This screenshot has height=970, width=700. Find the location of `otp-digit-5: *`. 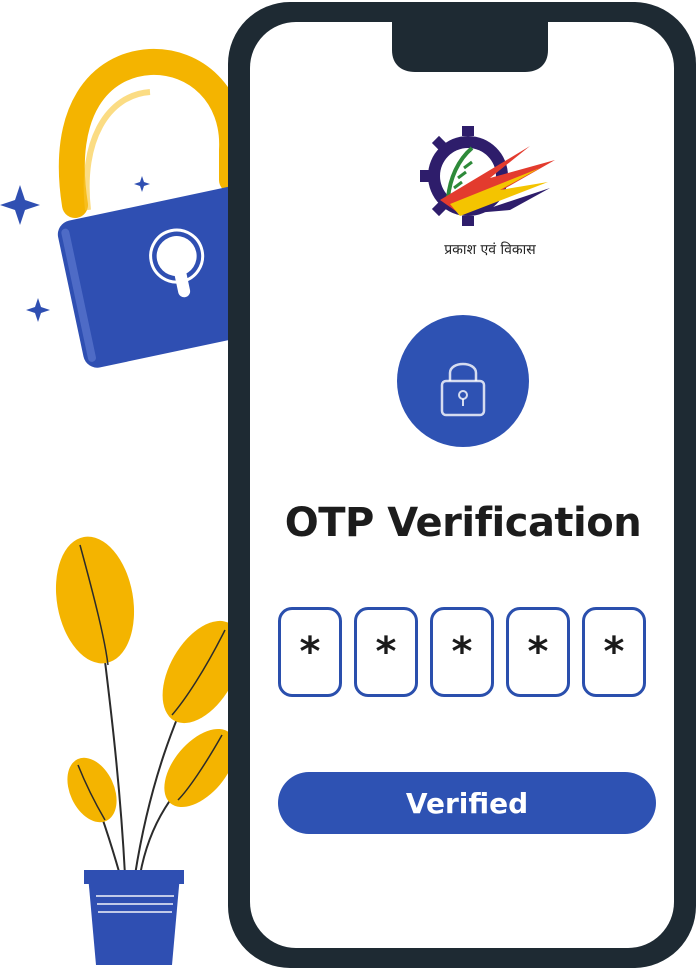

otp-digit-5: * is located at coordinates (614, 652).